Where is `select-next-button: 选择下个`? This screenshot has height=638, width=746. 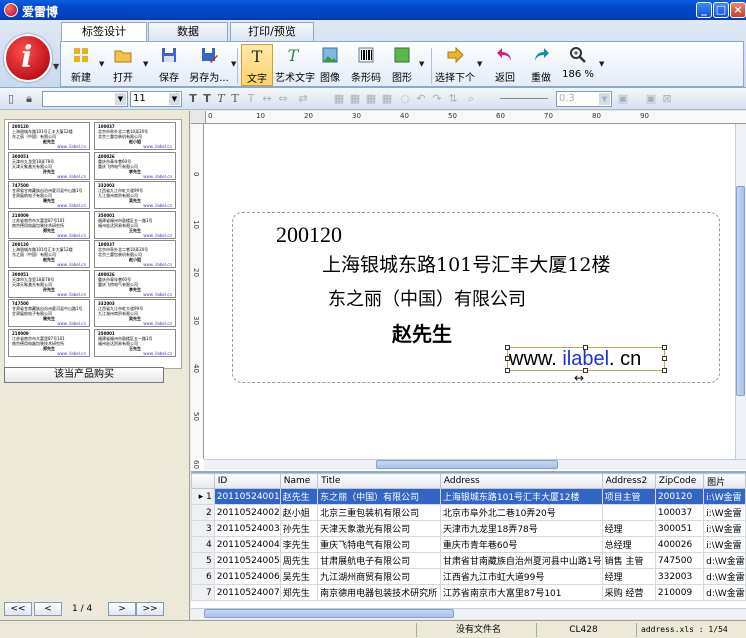 select-next-button: 选择下个 is located at coordinates (455, 65).